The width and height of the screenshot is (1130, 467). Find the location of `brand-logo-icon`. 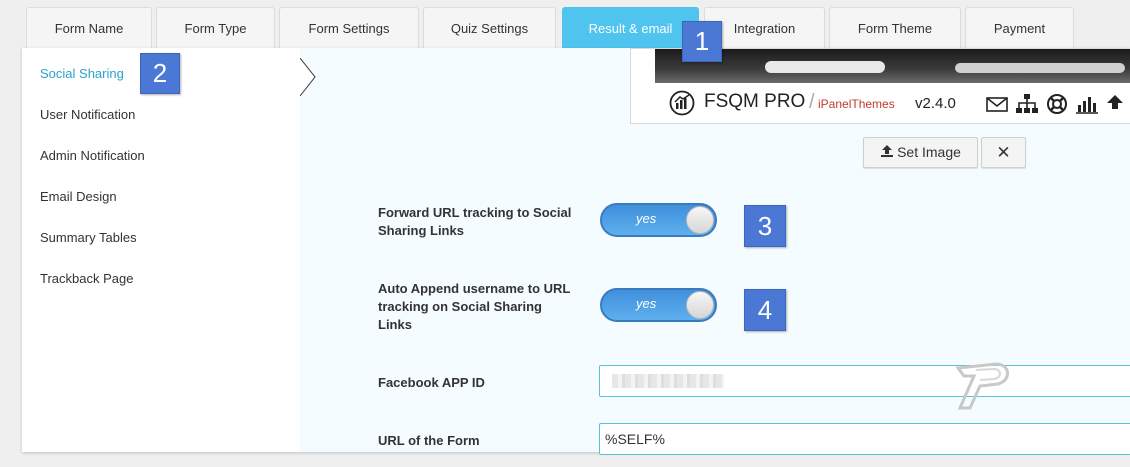

brand-logo-icon is located at coordinates (682, 103).